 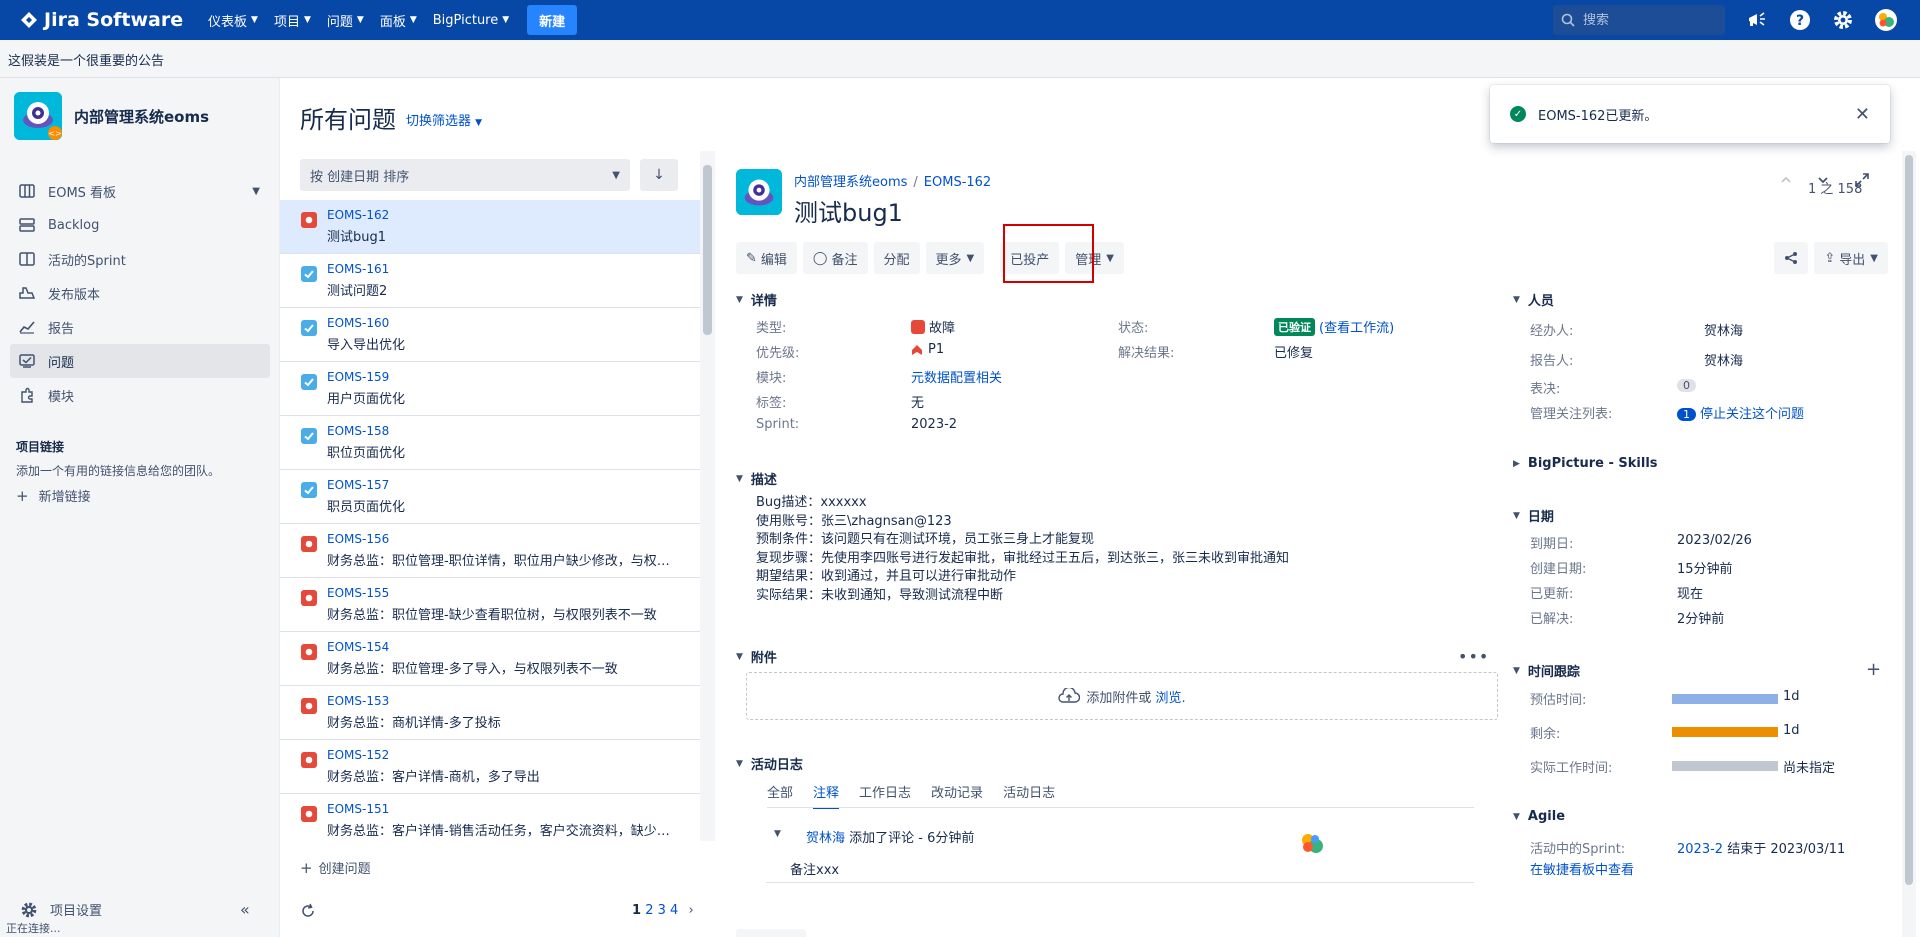 What do you see at coordinates (766, 258) in the screenshot?
I see `edit-button: ✎ 编辑` at bounding box center [766, 258].